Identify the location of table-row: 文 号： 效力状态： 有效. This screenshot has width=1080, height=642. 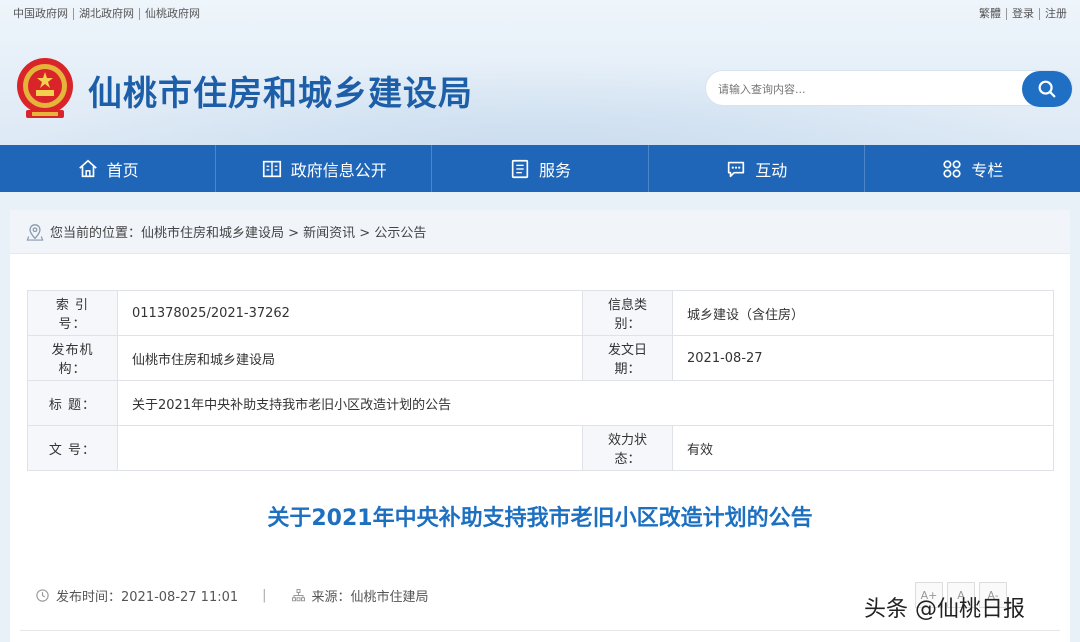
(540, 448).